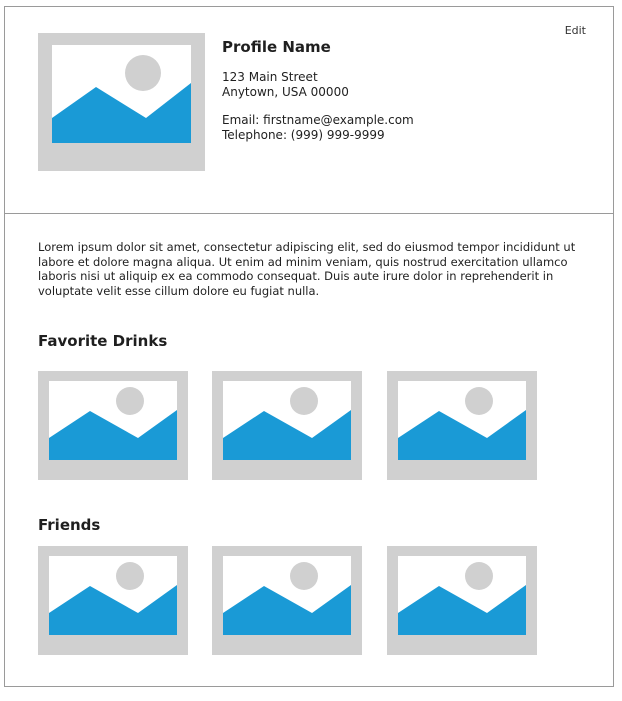 This screenshot has height=701, width=622. Describe the element at coordinates (318, 120) in the screenshot. I see `email-text: Email: firstname@example.com` at that location.